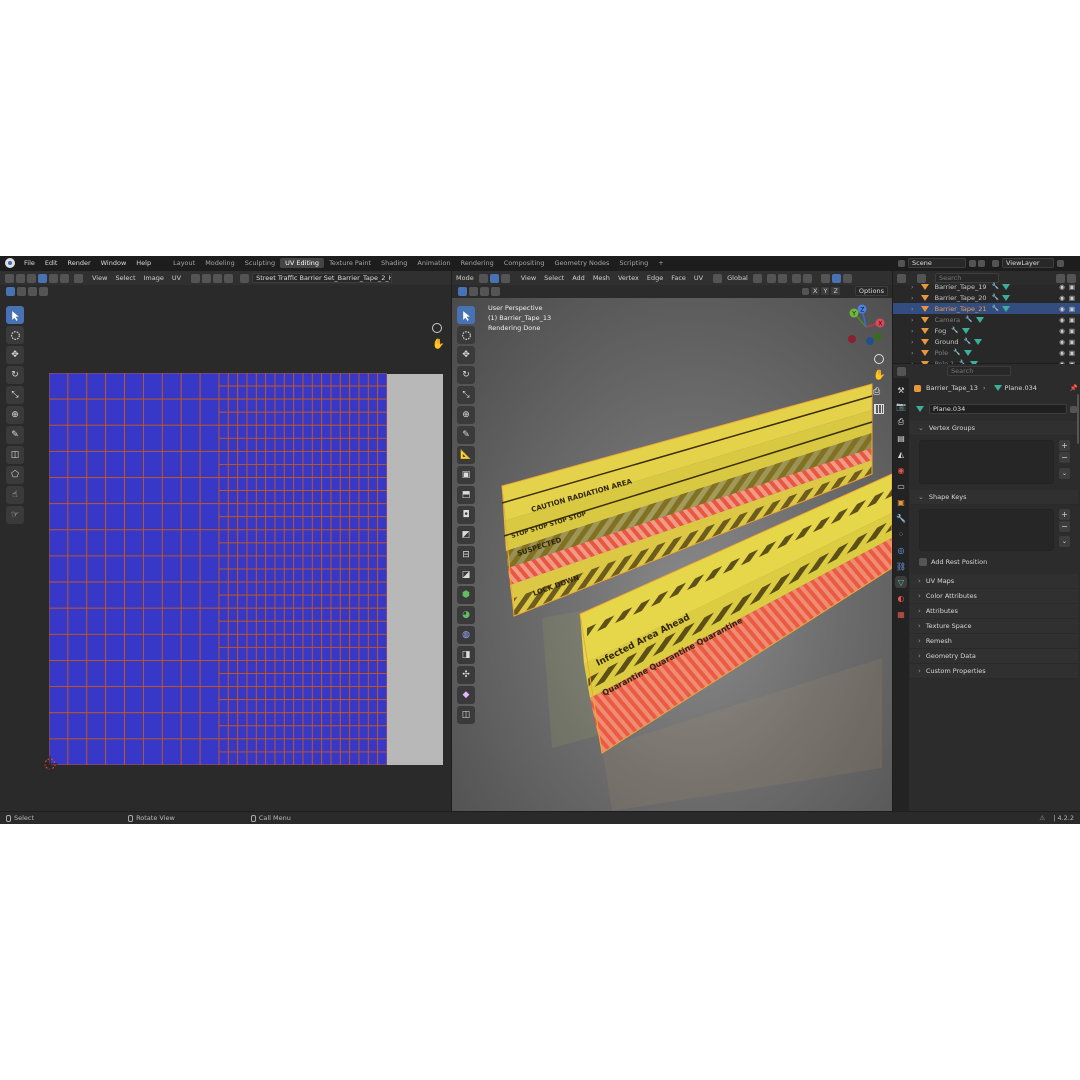 Image resolution: width=1080 pixels, height=1080 pixels. What do you see at coordinates (628, 278) in the screenshot?
I see `vp-menu-vertex: Vertex` at bounding box center [628, 278].